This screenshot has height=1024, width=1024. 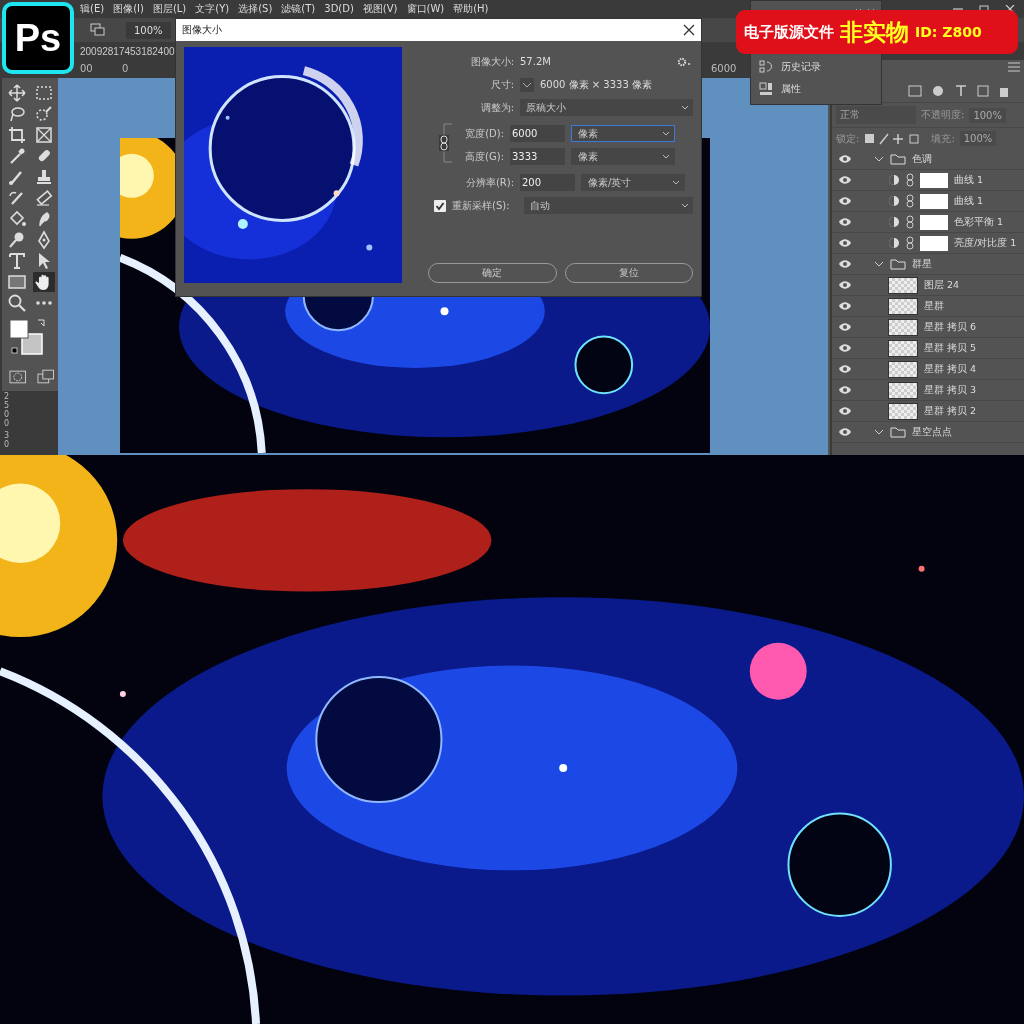 I want to click on banner-text: 电子版源文件, so click(x=789, y=32).